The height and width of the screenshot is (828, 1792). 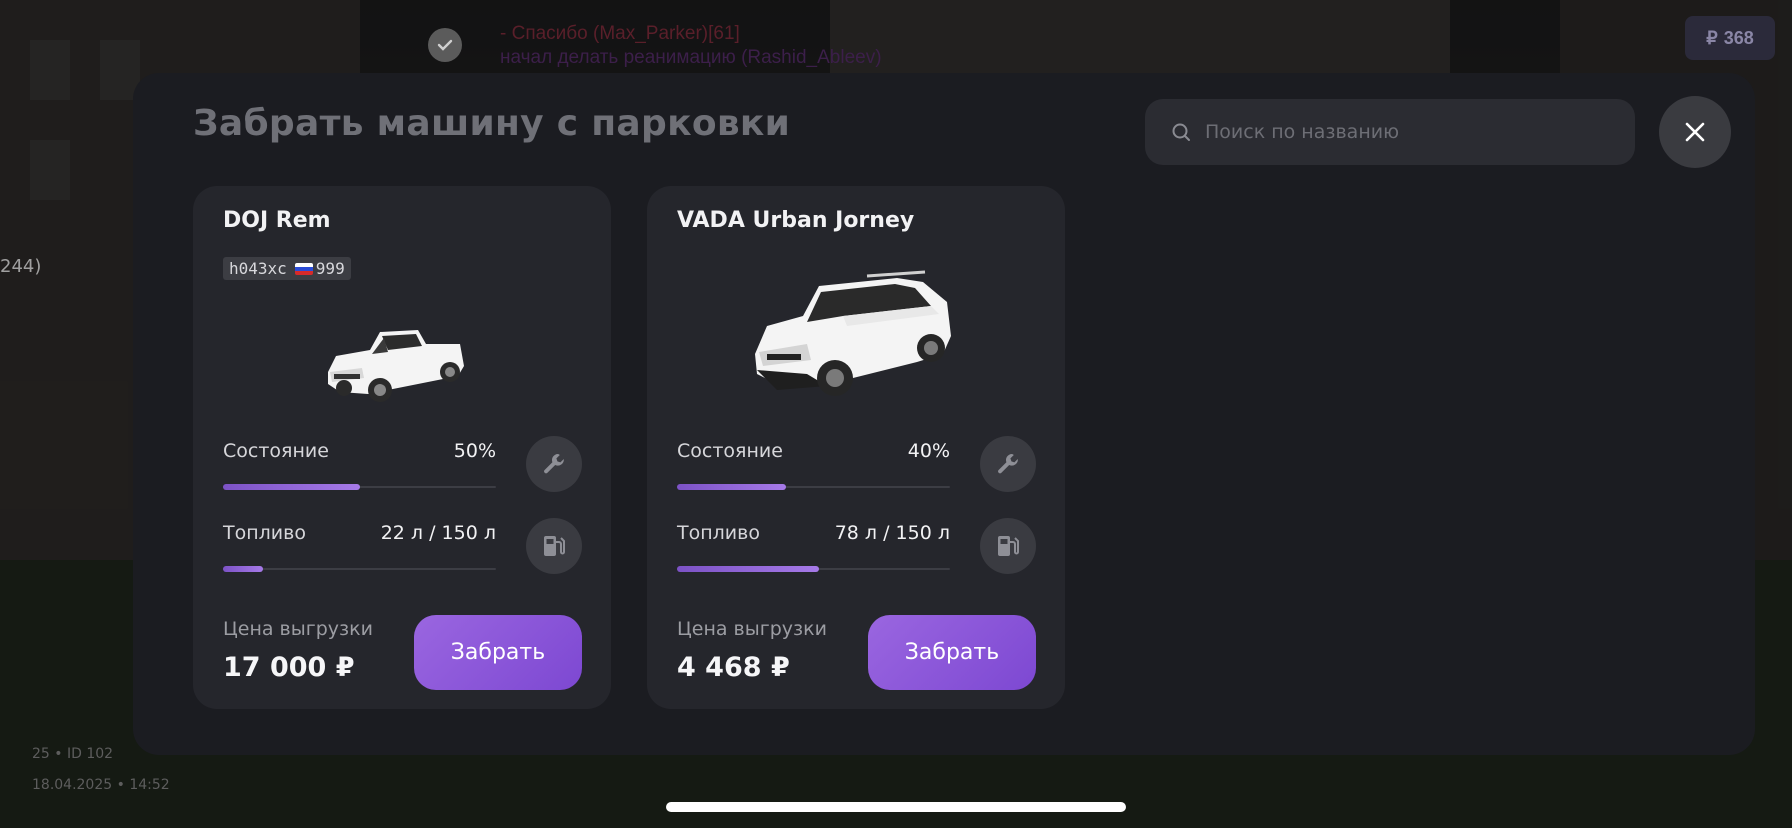 I want to click on fuel-value: 78 л / 150 л, so click(x=892, y=533).